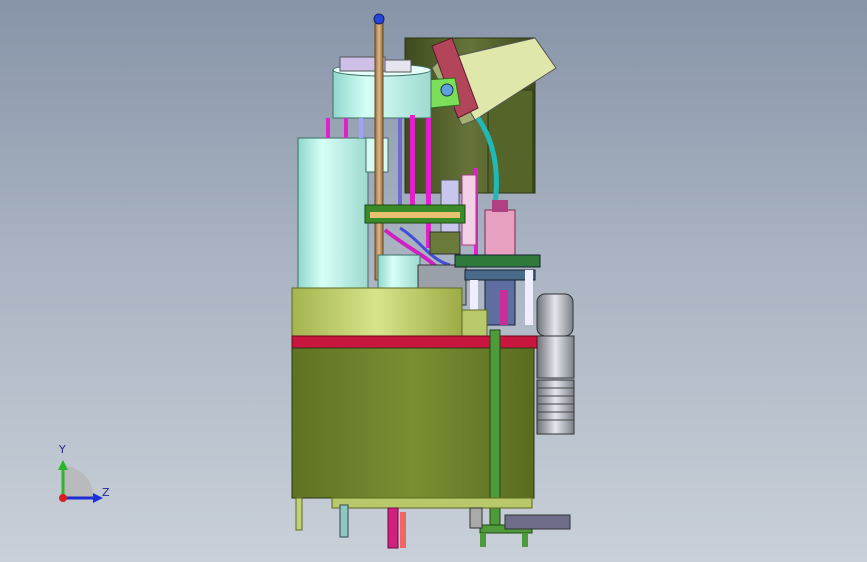  I want to click on y-axis-label: Y, so click(62, 449).